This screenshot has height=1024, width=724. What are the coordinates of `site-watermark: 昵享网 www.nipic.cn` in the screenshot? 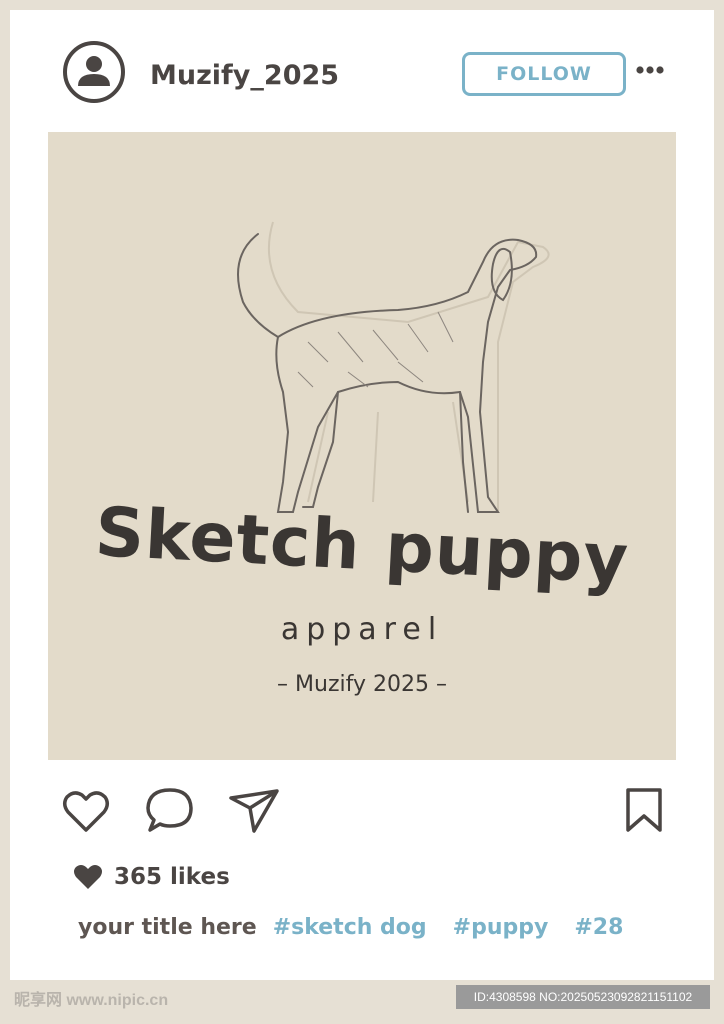 It's located at (91, 1000).